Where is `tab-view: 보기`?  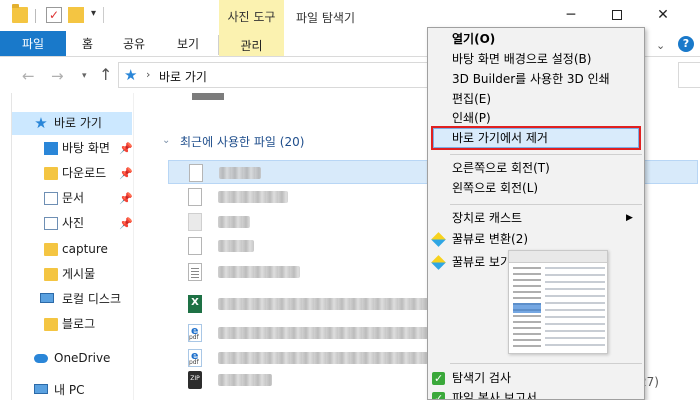 tab-view: 보기 is located at coordinates (188, 43).